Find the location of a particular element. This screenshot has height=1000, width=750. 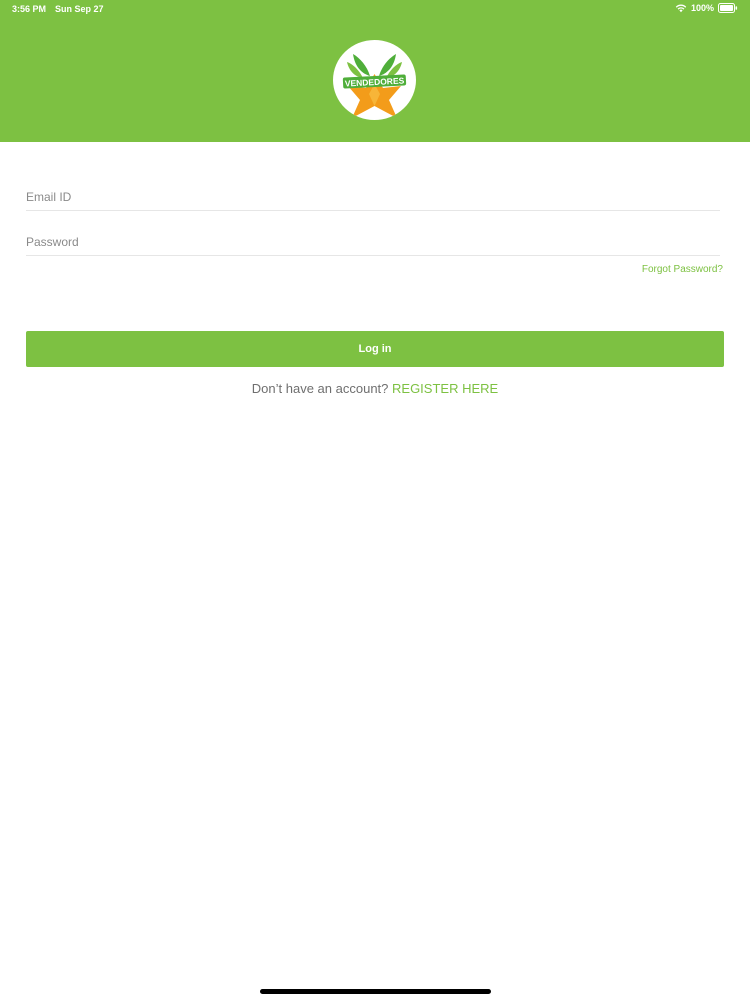

forgot-password-link: Forgot Password? is located at coordinates (682, 269).